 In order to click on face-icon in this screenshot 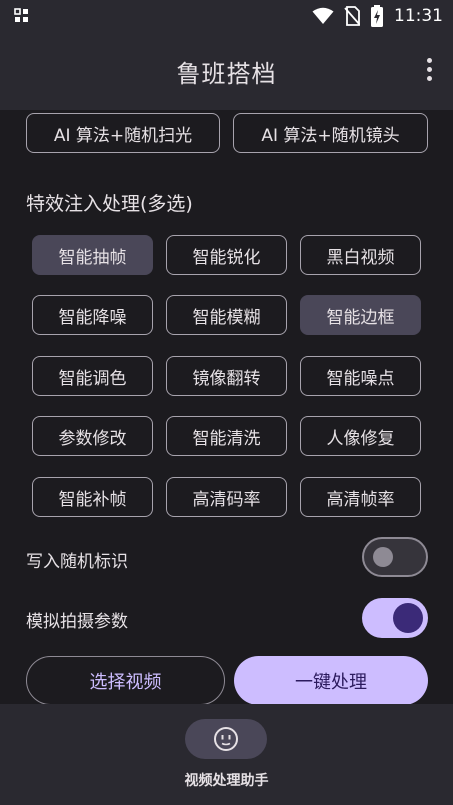, I will do `click(226, 739)`.